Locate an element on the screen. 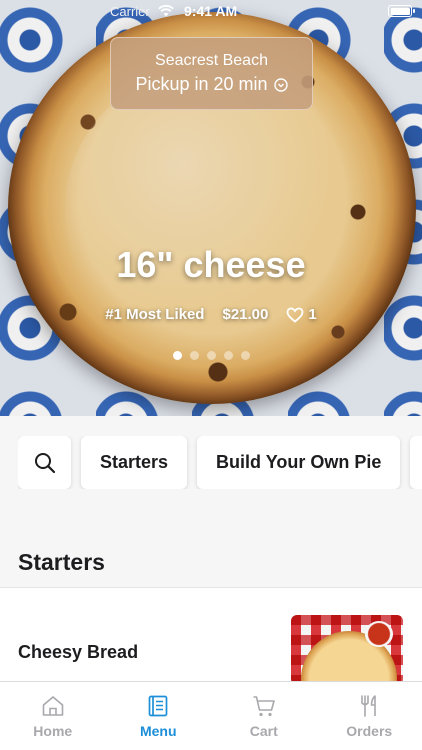  tab-orders: Orders is located at coordinates (369, 716).